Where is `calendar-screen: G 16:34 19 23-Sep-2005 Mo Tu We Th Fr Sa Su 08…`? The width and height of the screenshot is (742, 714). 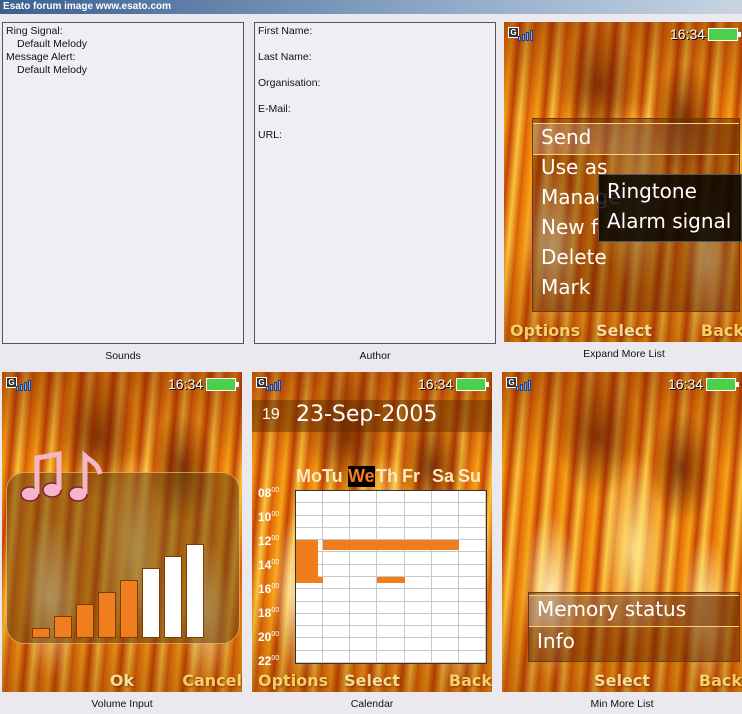
calendar-screen: G 16:34 19 23-Sep-2005 Mo Tu We Th Fr Sa Su 08… is located at coordinates (372, 532).